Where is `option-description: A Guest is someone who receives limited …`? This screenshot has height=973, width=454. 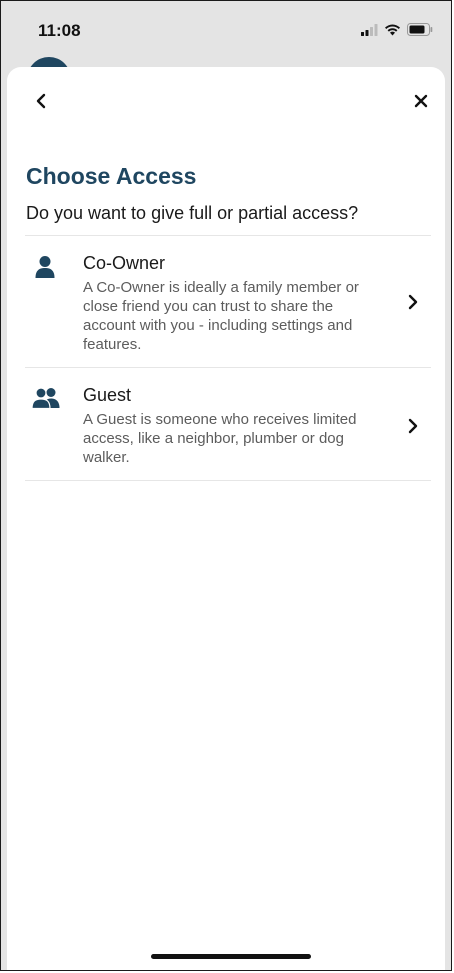 option-description: A Guest is someone who receives limited … is located at coordinates (220, 438).